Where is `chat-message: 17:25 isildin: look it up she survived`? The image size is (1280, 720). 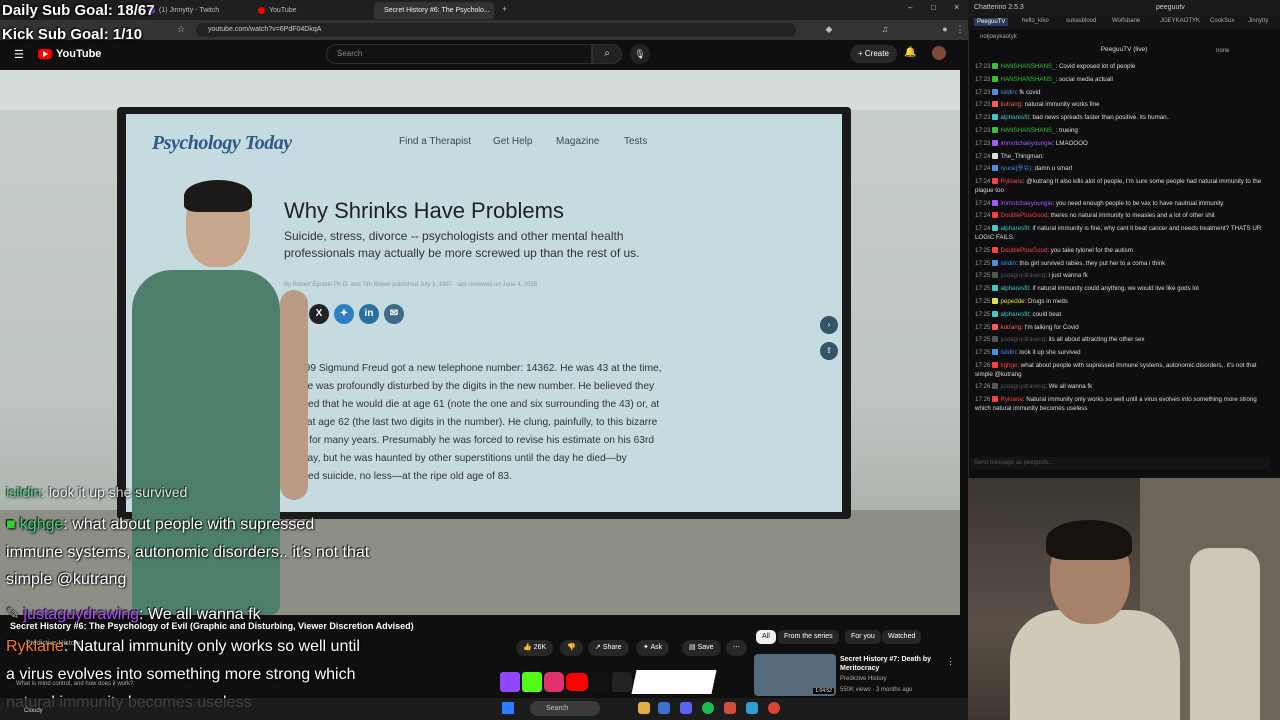 chat-message: 17:25 isildin: look it up she survived is located at coordinates (1124, 353).